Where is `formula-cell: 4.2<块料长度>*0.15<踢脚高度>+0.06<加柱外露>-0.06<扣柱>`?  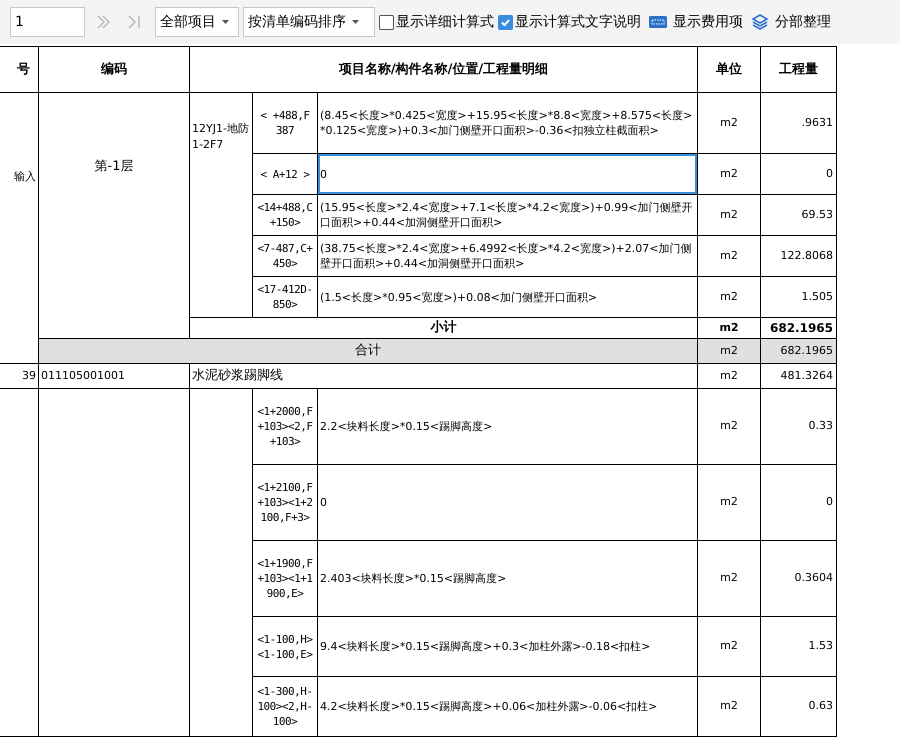 formula-cell: 4.2<块料长度>*0.15<踢脚高度>+0.06<加柱外露>-0.06<扣柱> is located at coordinates (508, 706).